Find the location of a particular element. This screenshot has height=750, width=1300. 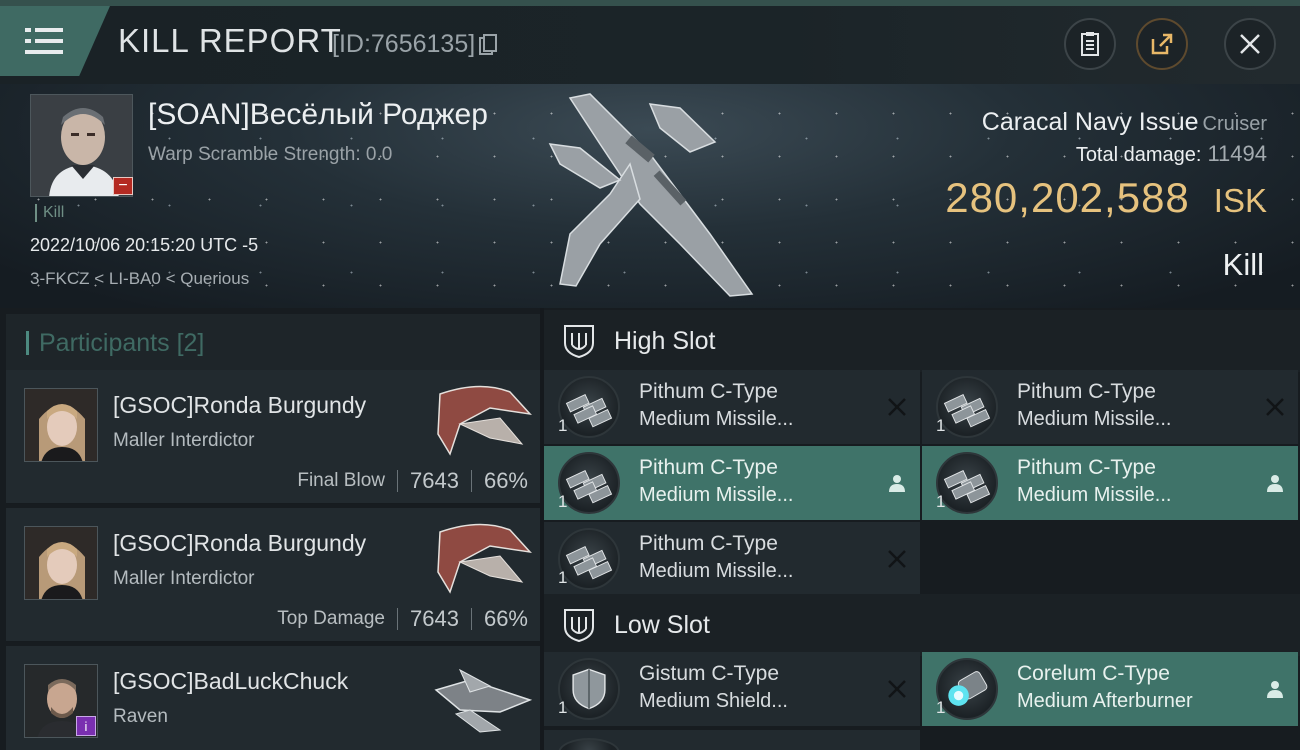

top-bar: KILL REPORT [ID:7656135] is located at coordinates (650, 42).